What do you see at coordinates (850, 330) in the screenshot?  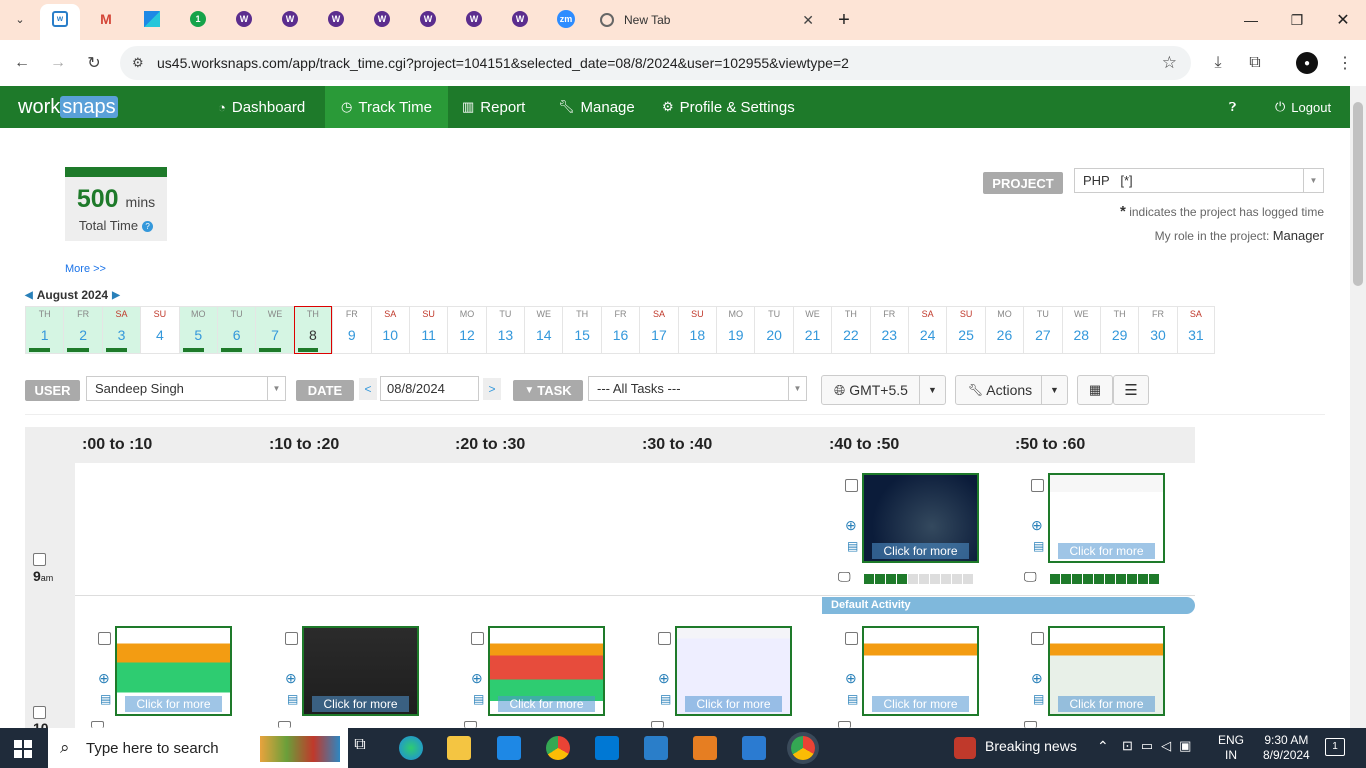 I see `calendar-day: TH 22` at bounding box center [850, 330].